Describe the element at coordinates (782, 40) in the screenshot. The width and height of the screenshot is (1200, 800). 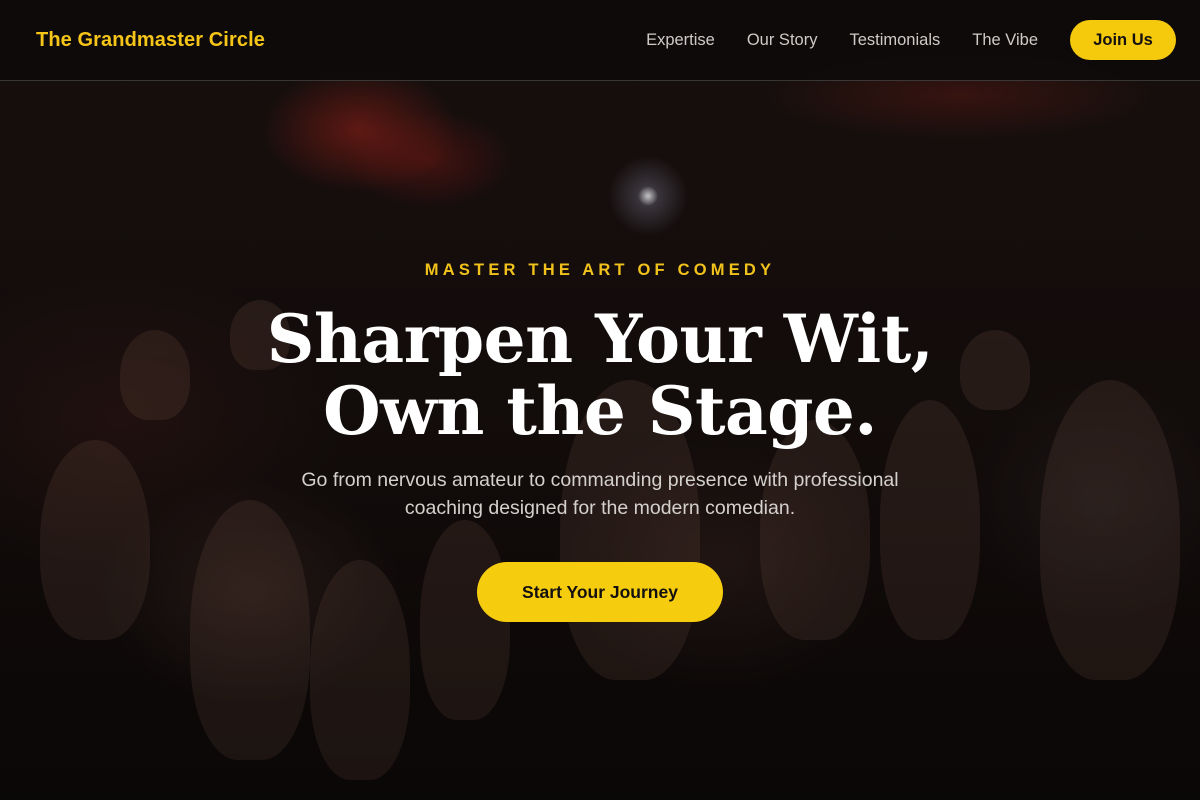
I see `nav-link-our-story: Our Story` at that location.